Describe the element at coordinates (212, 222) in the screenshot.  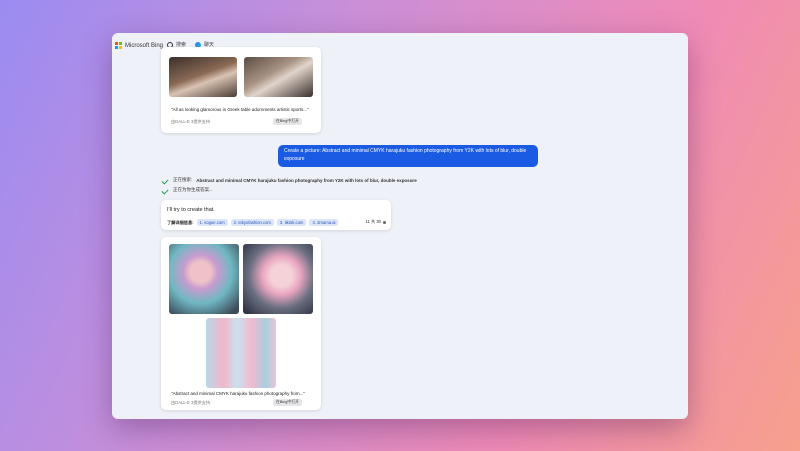
I see `source-link: 1. vogue.com` at that location.